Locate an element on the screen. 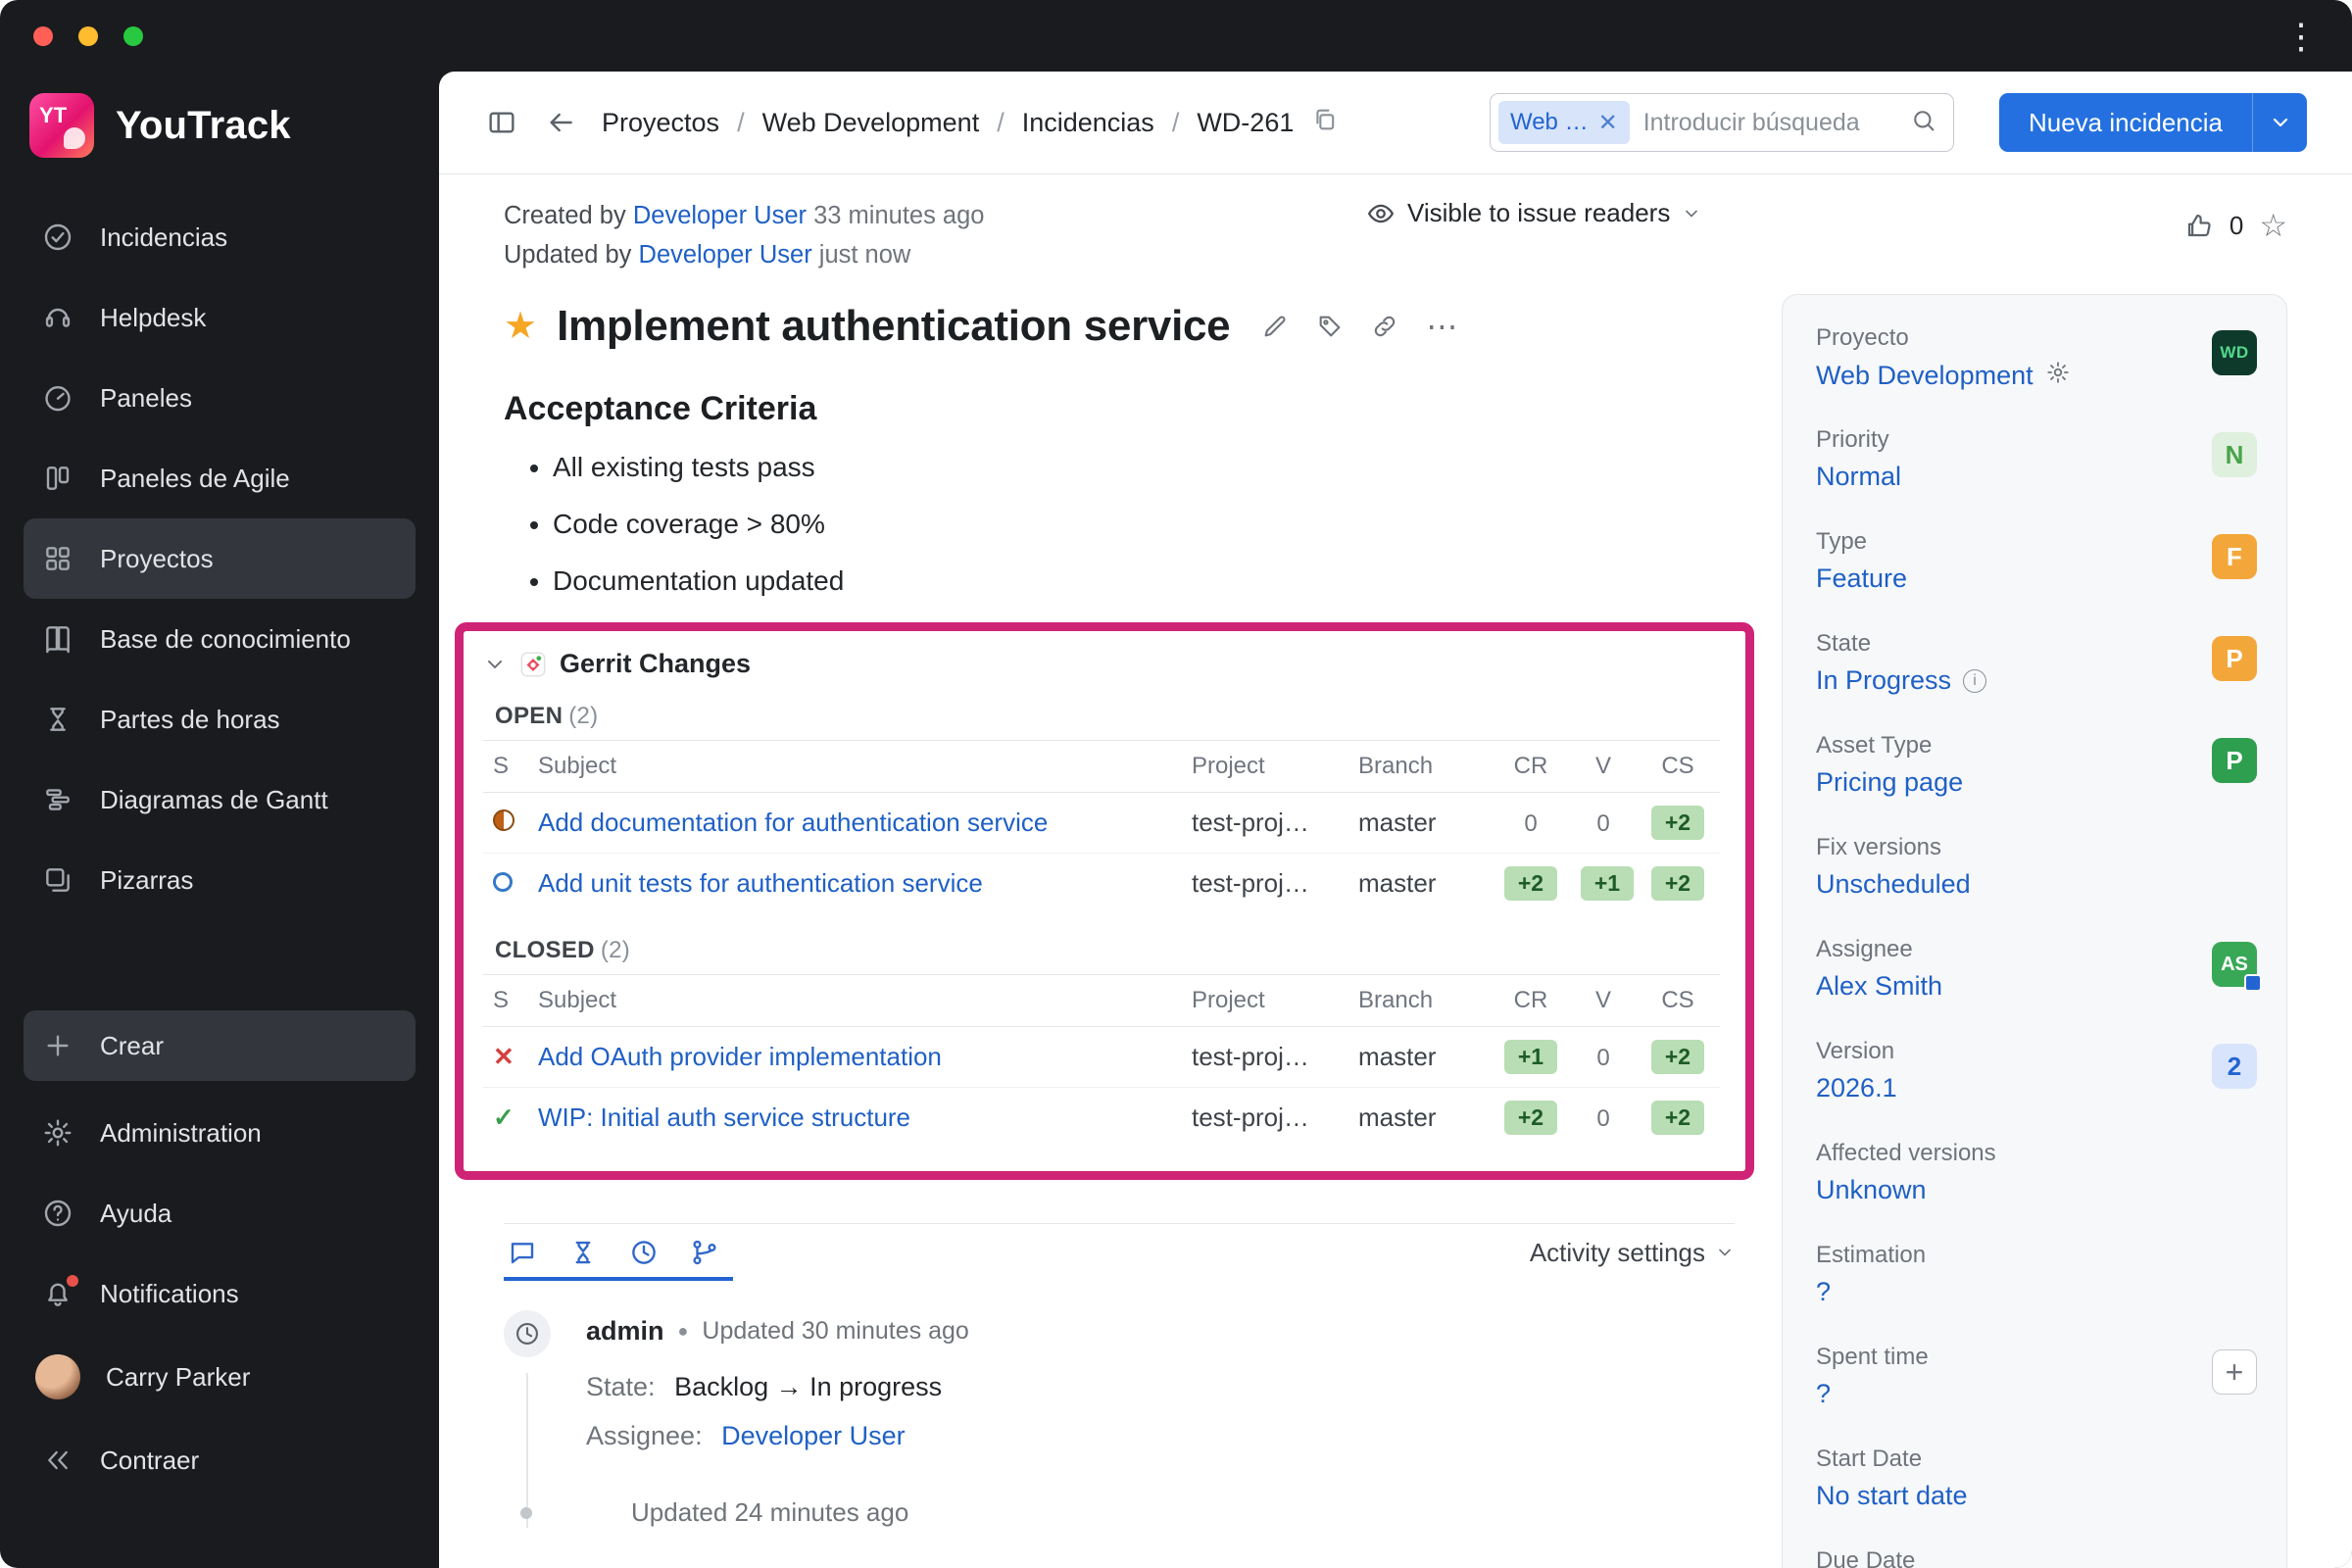  starred-icon: ★ is located at coordinates (520, 326).